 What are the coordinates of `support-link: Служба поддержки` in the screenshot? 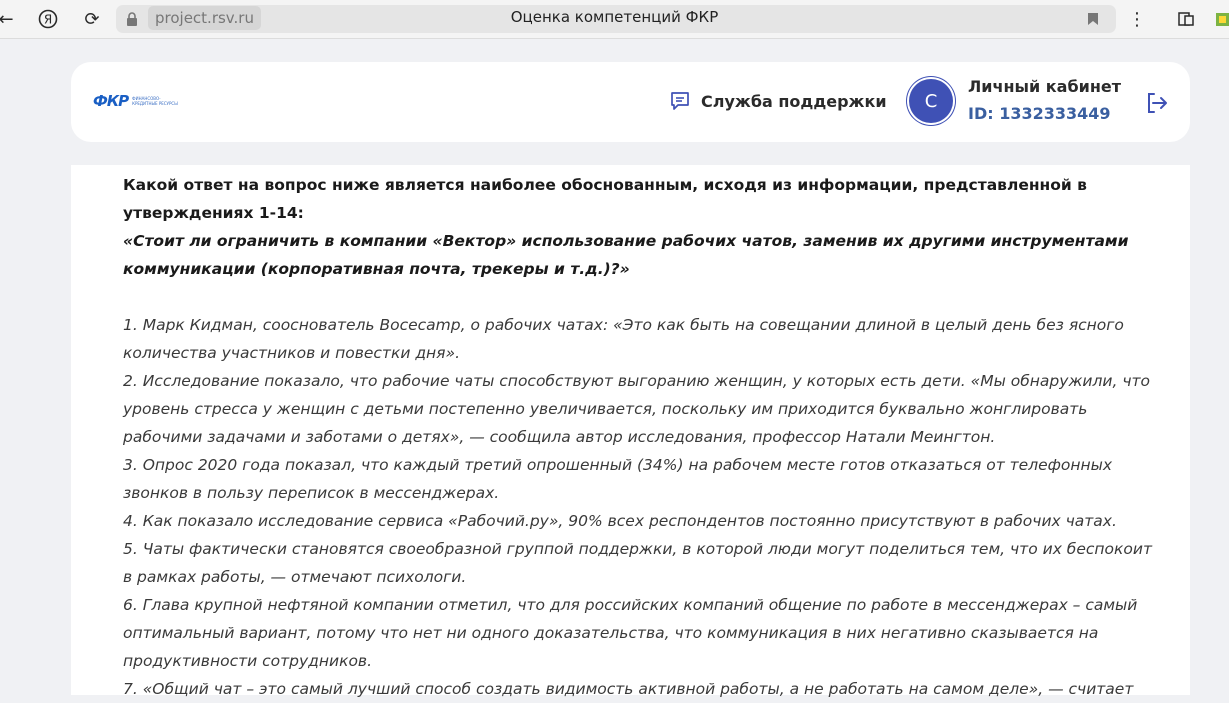 It's located at (778, 101).